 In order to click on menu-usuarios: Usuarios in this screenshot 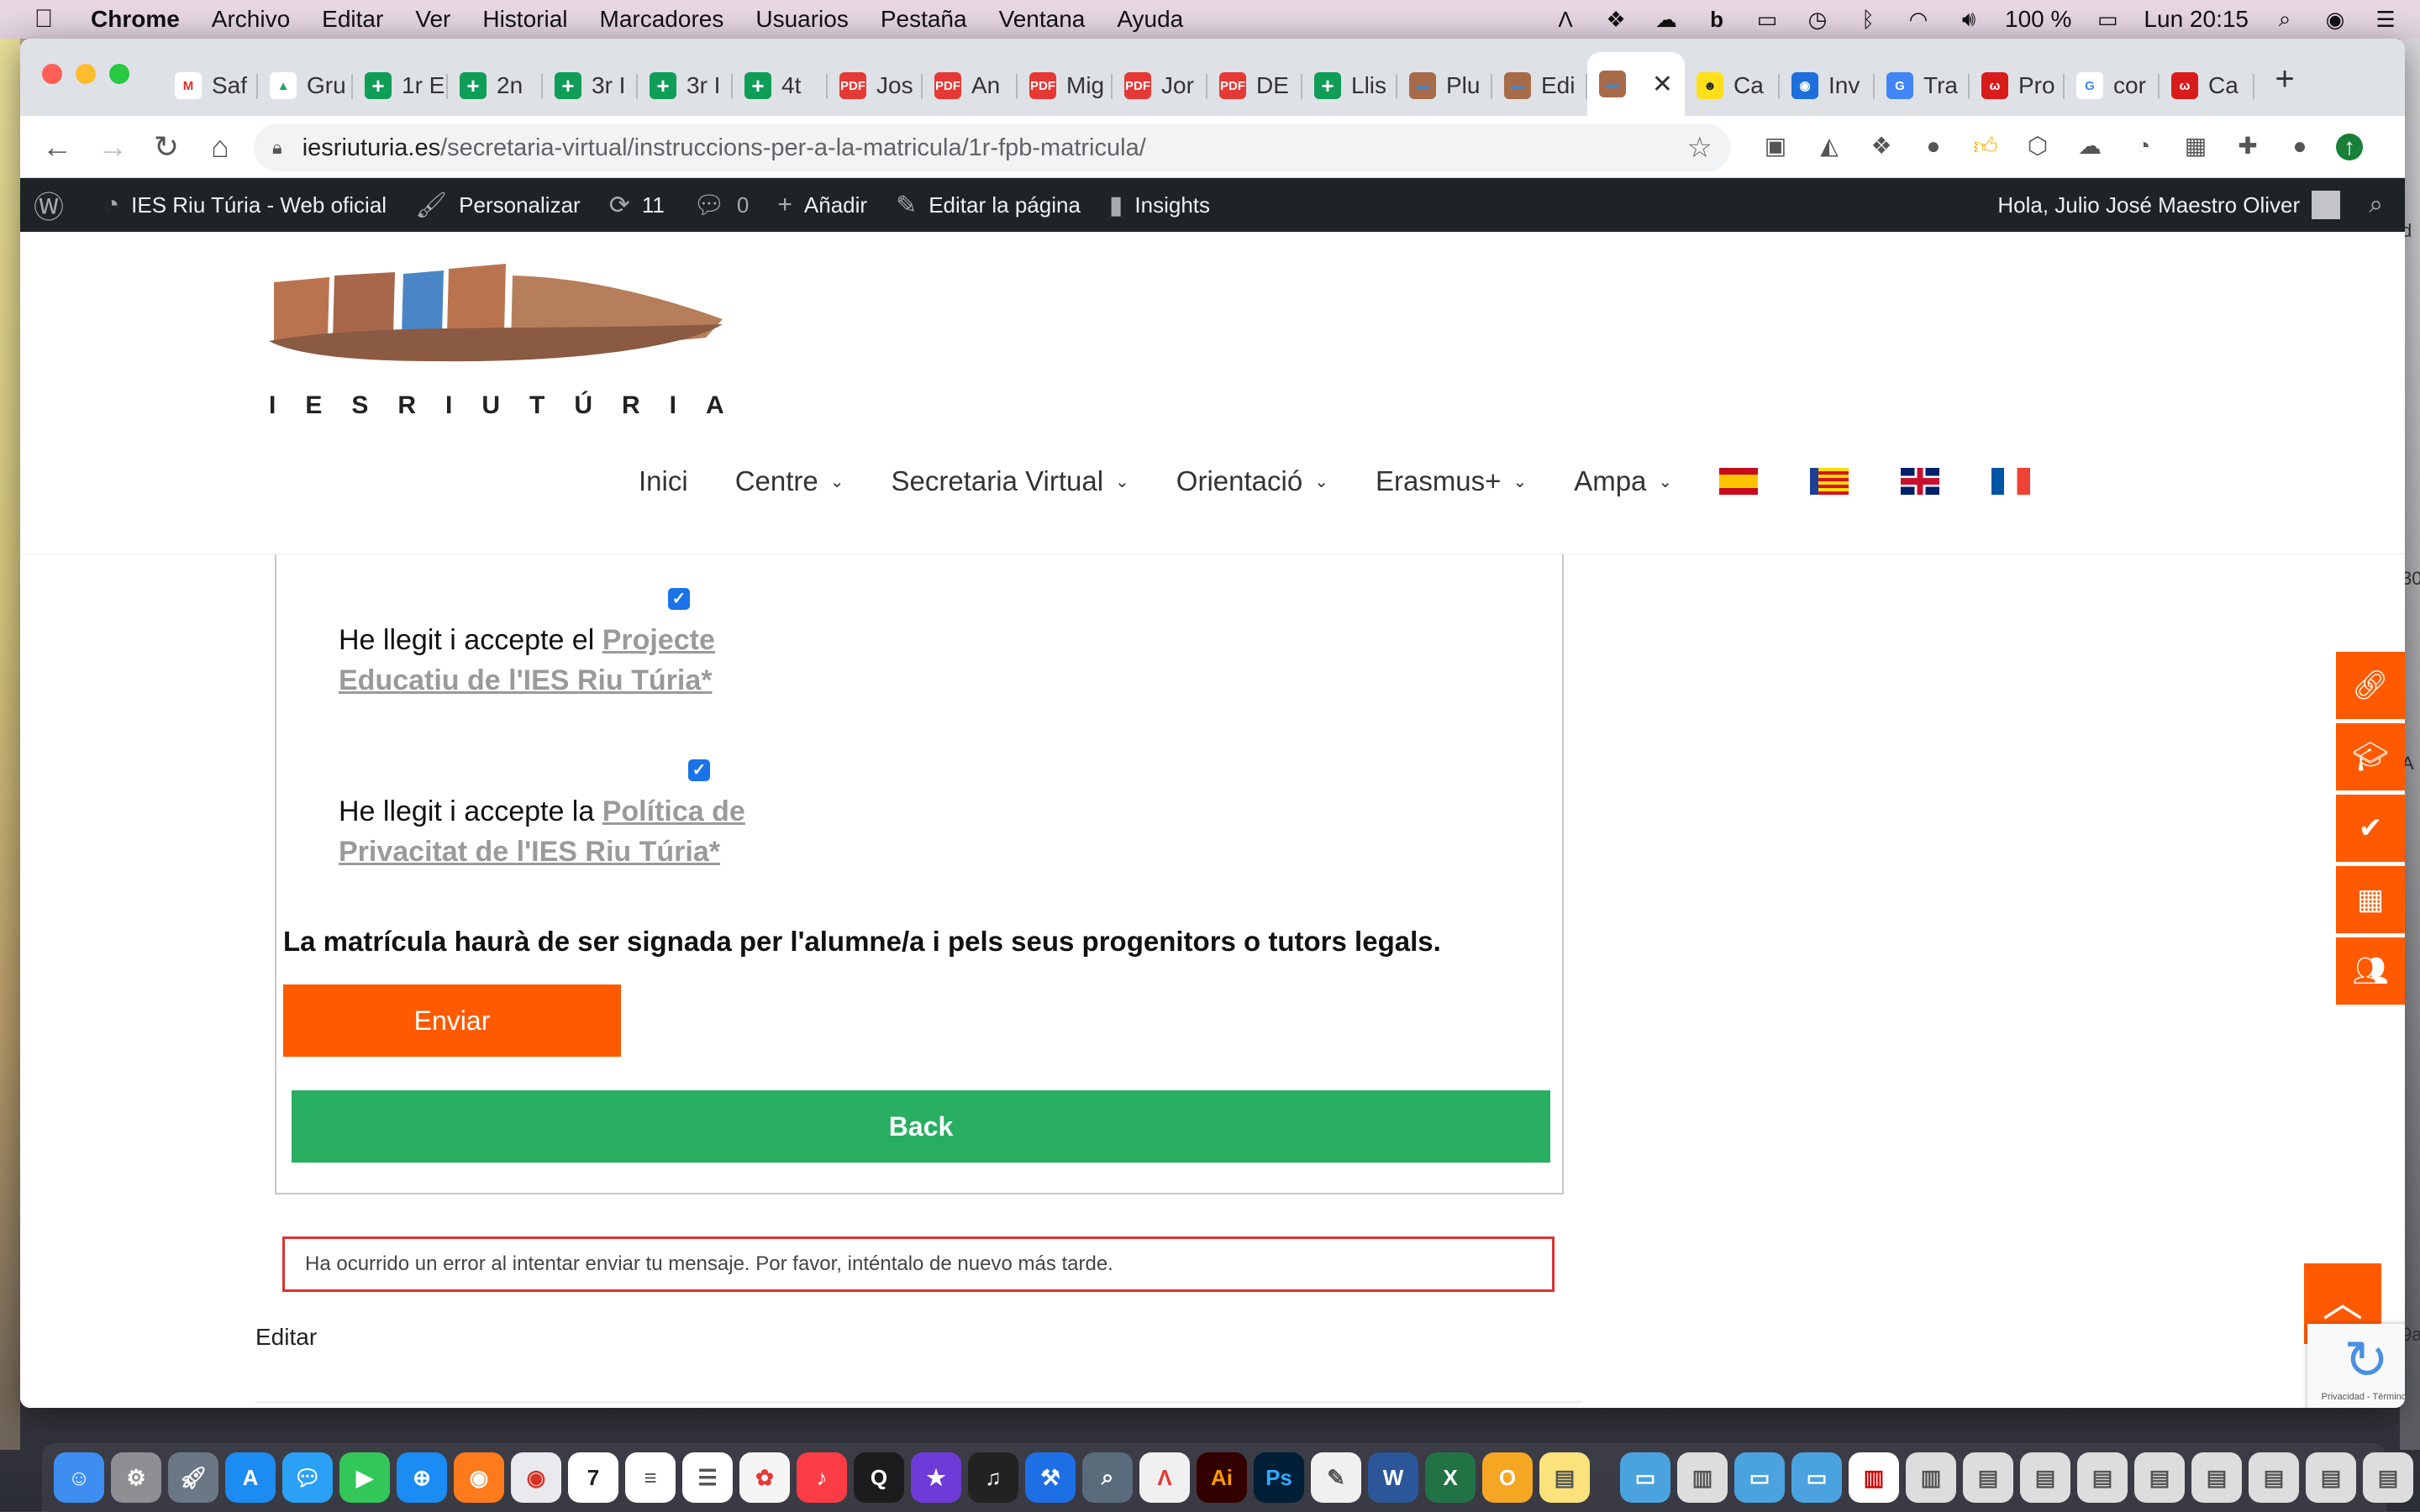, I will do `click(801, 19)`.